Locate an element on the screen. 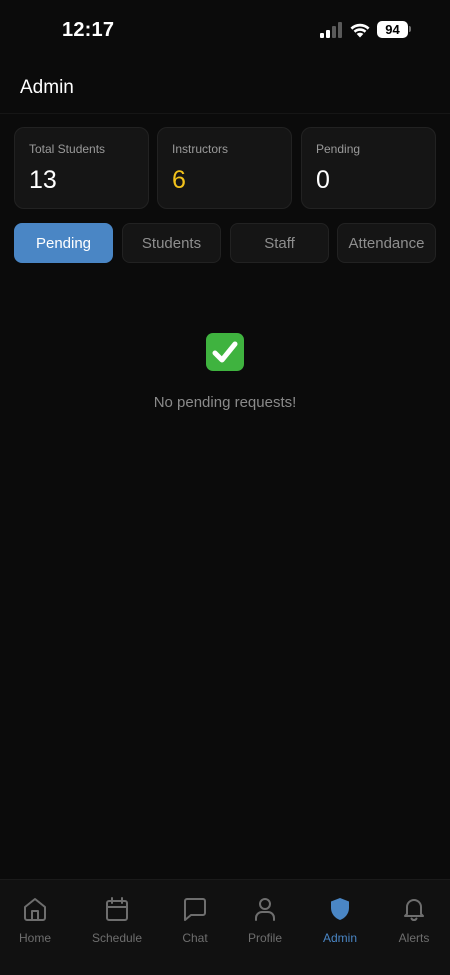 This screenshot has width=450, height=975. nav-label: Admin is located at coordinates (339, 938).